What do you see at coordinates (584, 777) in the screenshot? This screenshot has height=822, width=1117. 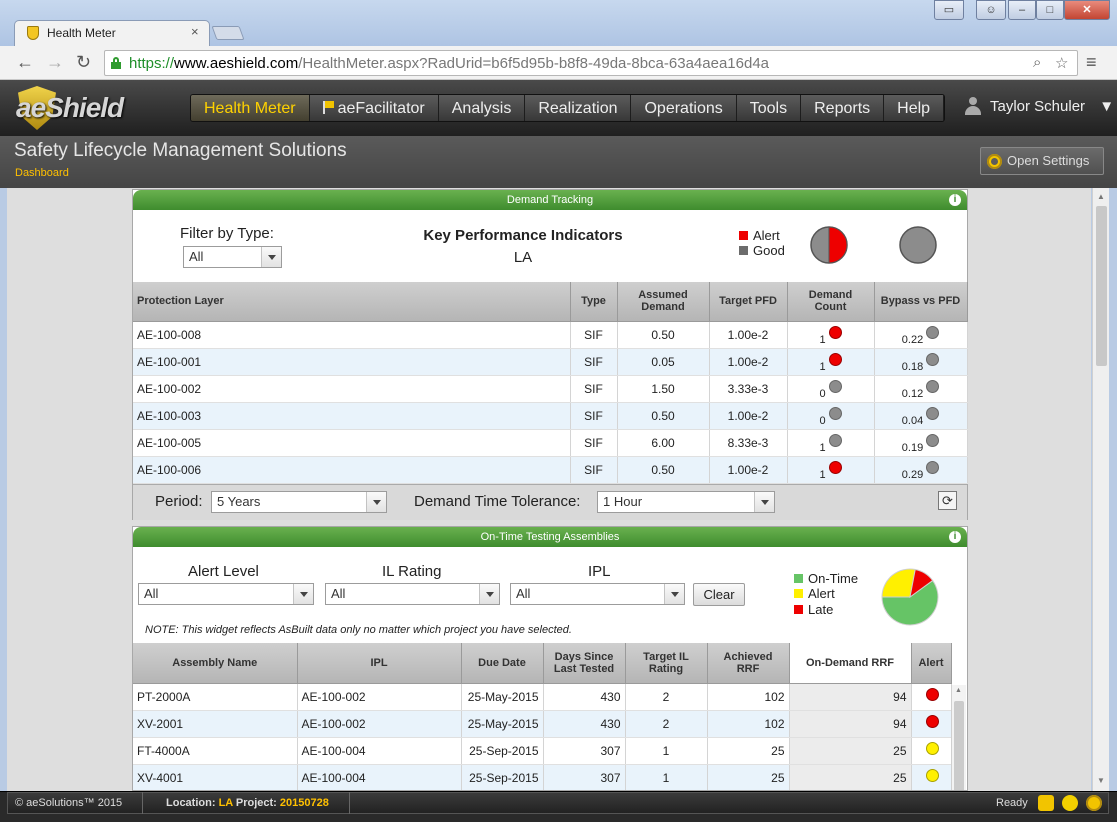 I see `days-since-cell: 307` at bounding box center [584, 777].